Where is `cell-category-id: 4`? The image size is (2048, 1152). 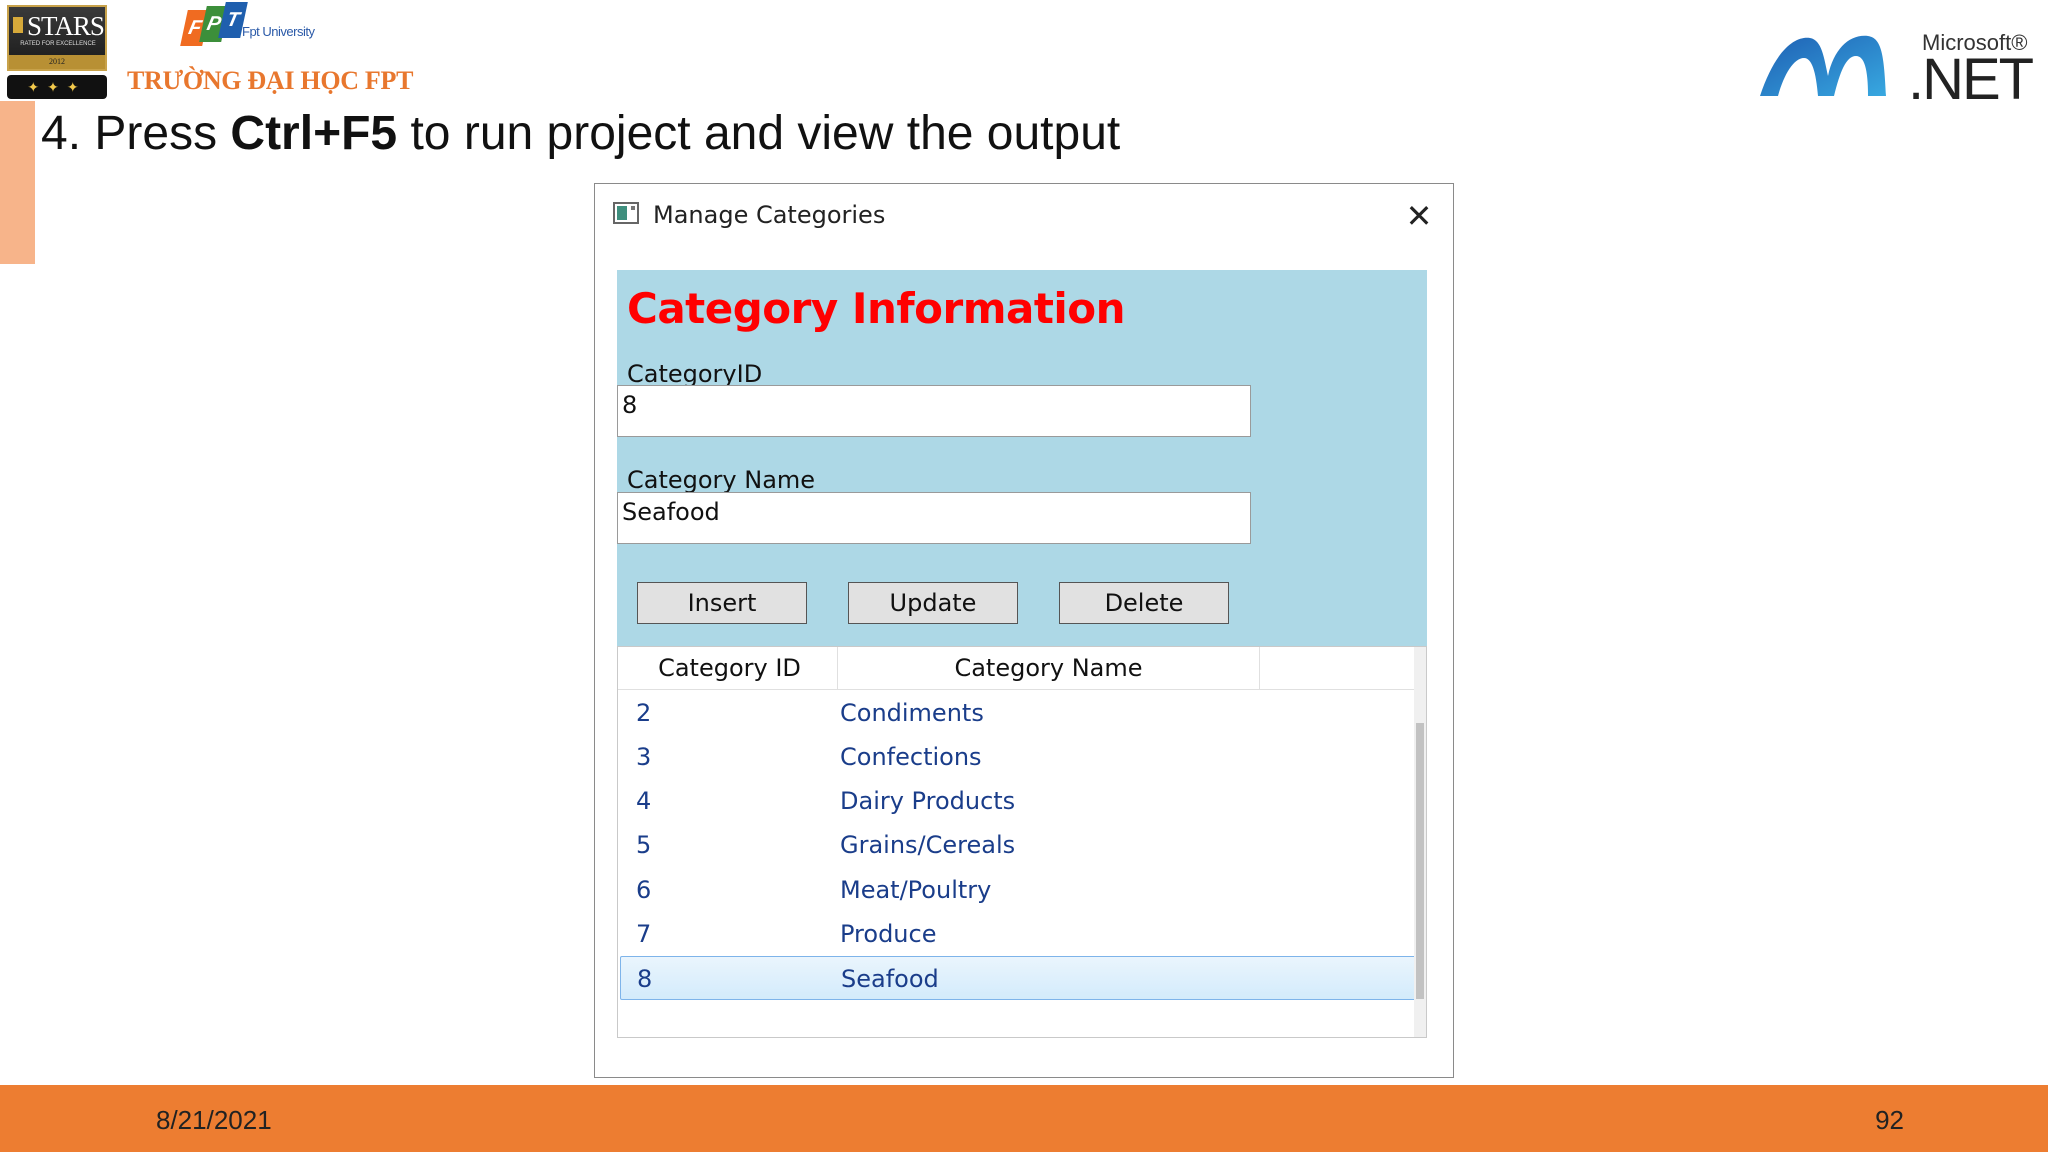 cell-category-id: 4 is located at coordinates (644, 801).